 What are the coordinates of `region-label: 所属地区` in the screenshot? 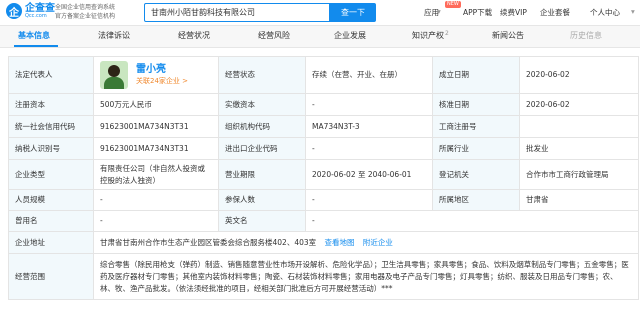 It's located at (476, 200).